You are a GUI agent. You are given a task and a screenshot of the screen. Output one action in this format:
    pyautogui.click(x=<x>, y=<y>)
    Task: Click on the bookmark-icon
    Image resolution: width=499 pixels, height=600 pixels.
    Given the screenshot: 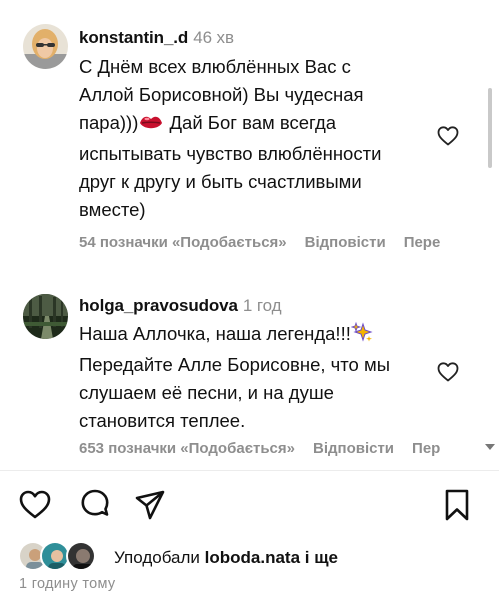 What is the action you would take?
    pyautogui.click(x=457, y=505)
    